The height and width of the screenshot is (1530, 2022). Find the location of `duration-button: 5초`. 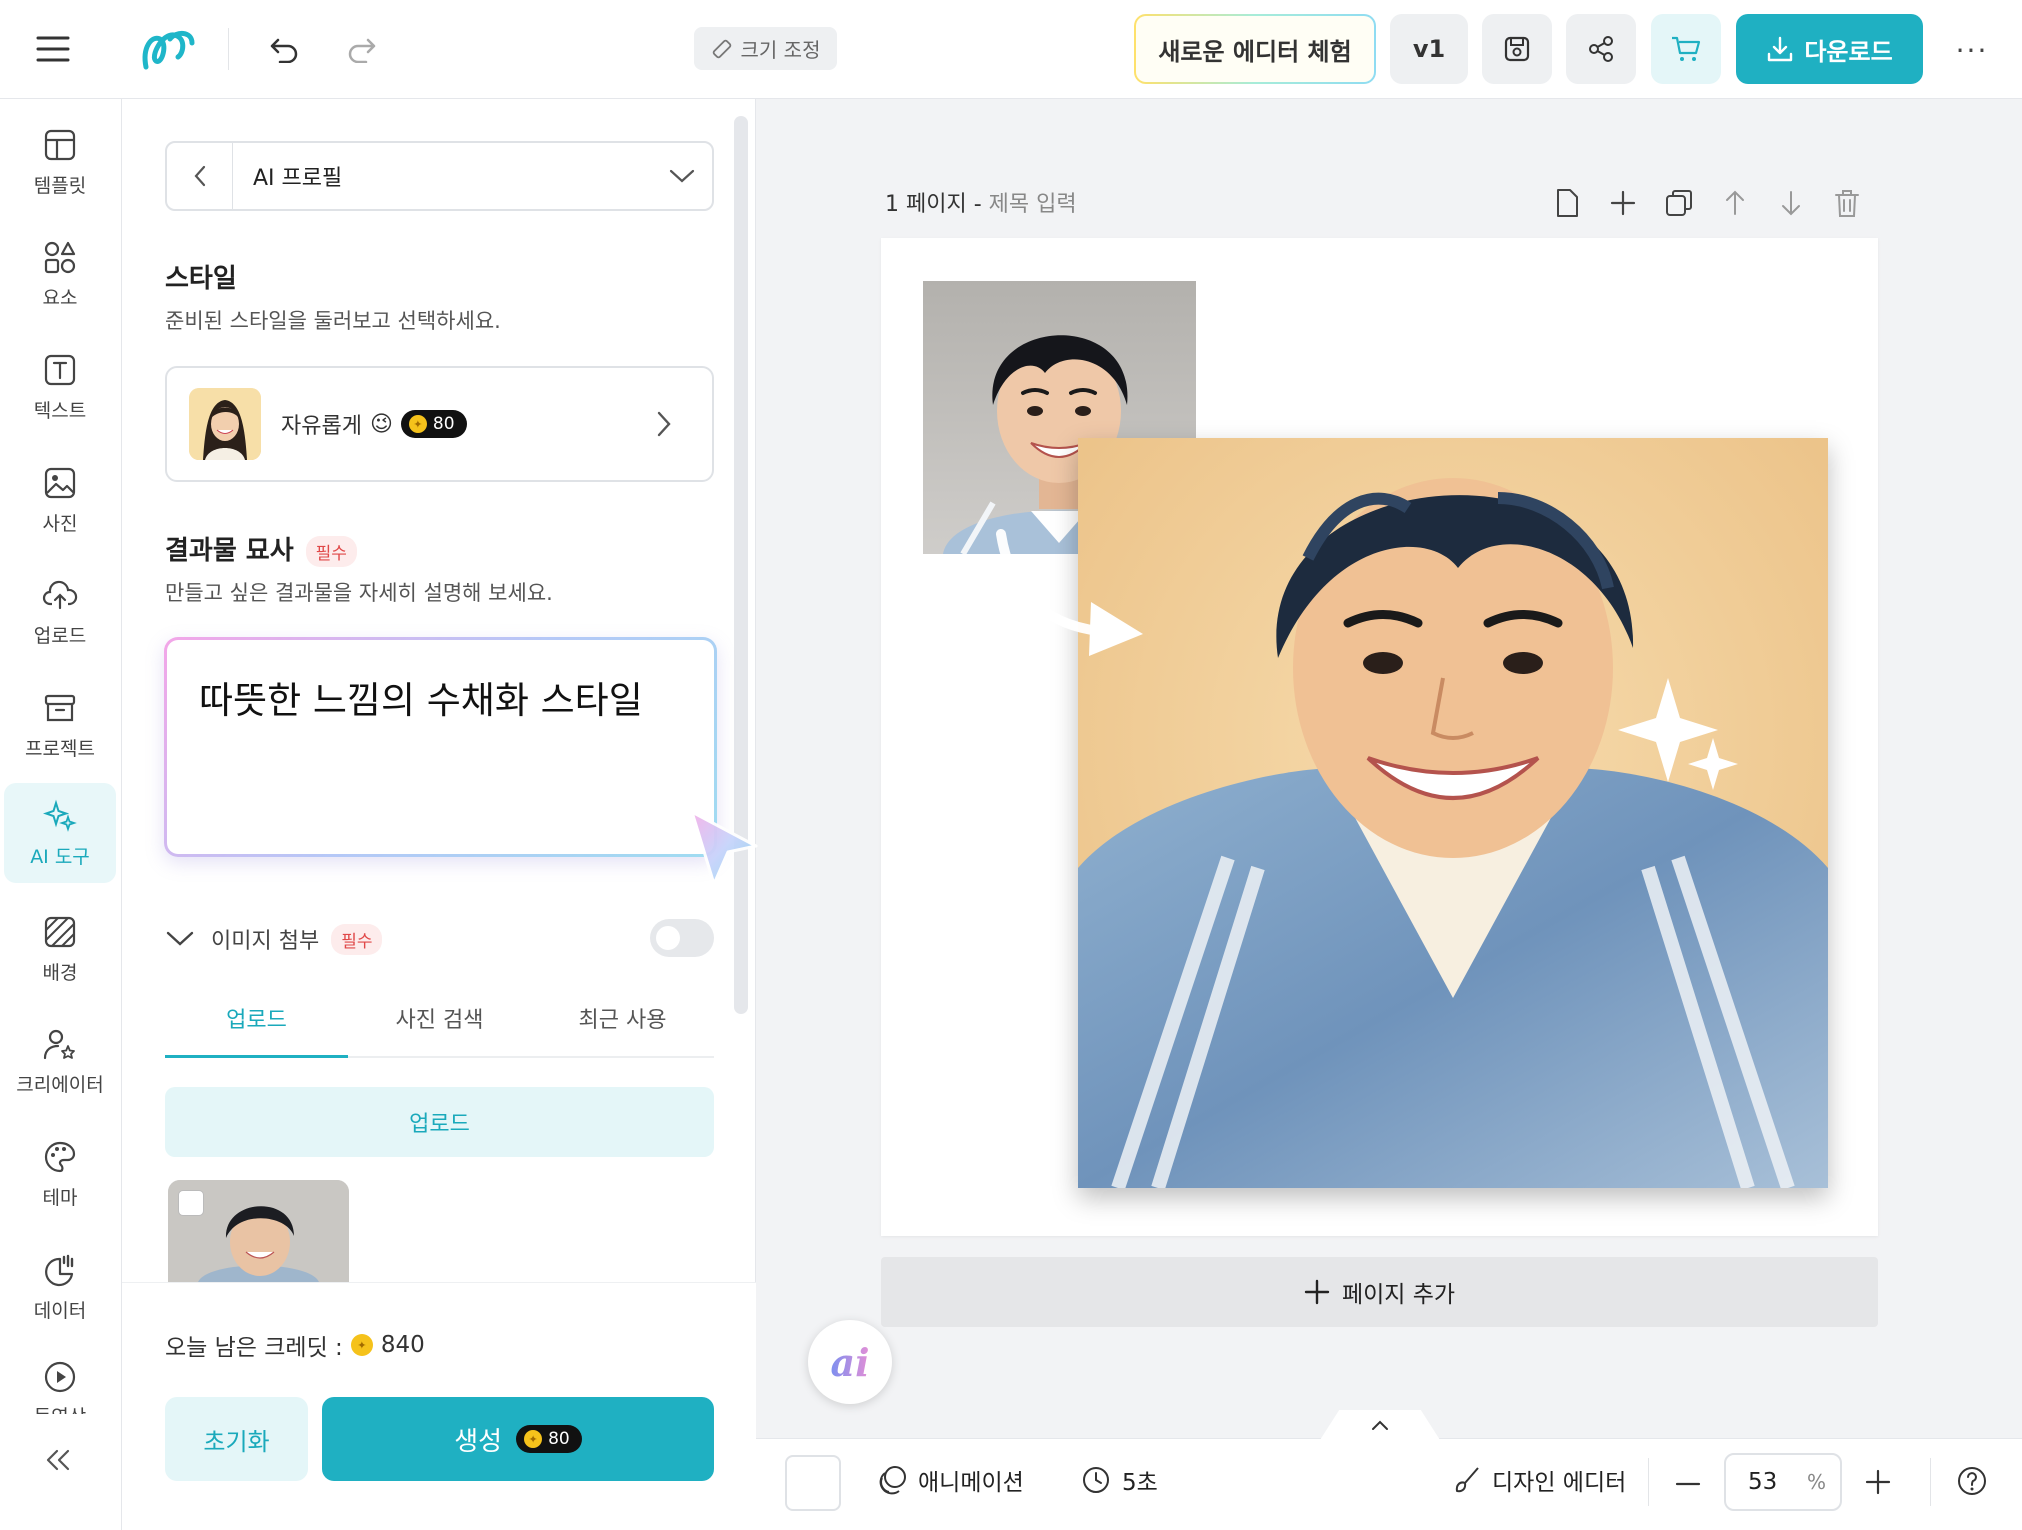

duration-button: 5초 is located at coordinates (1119, 1480).